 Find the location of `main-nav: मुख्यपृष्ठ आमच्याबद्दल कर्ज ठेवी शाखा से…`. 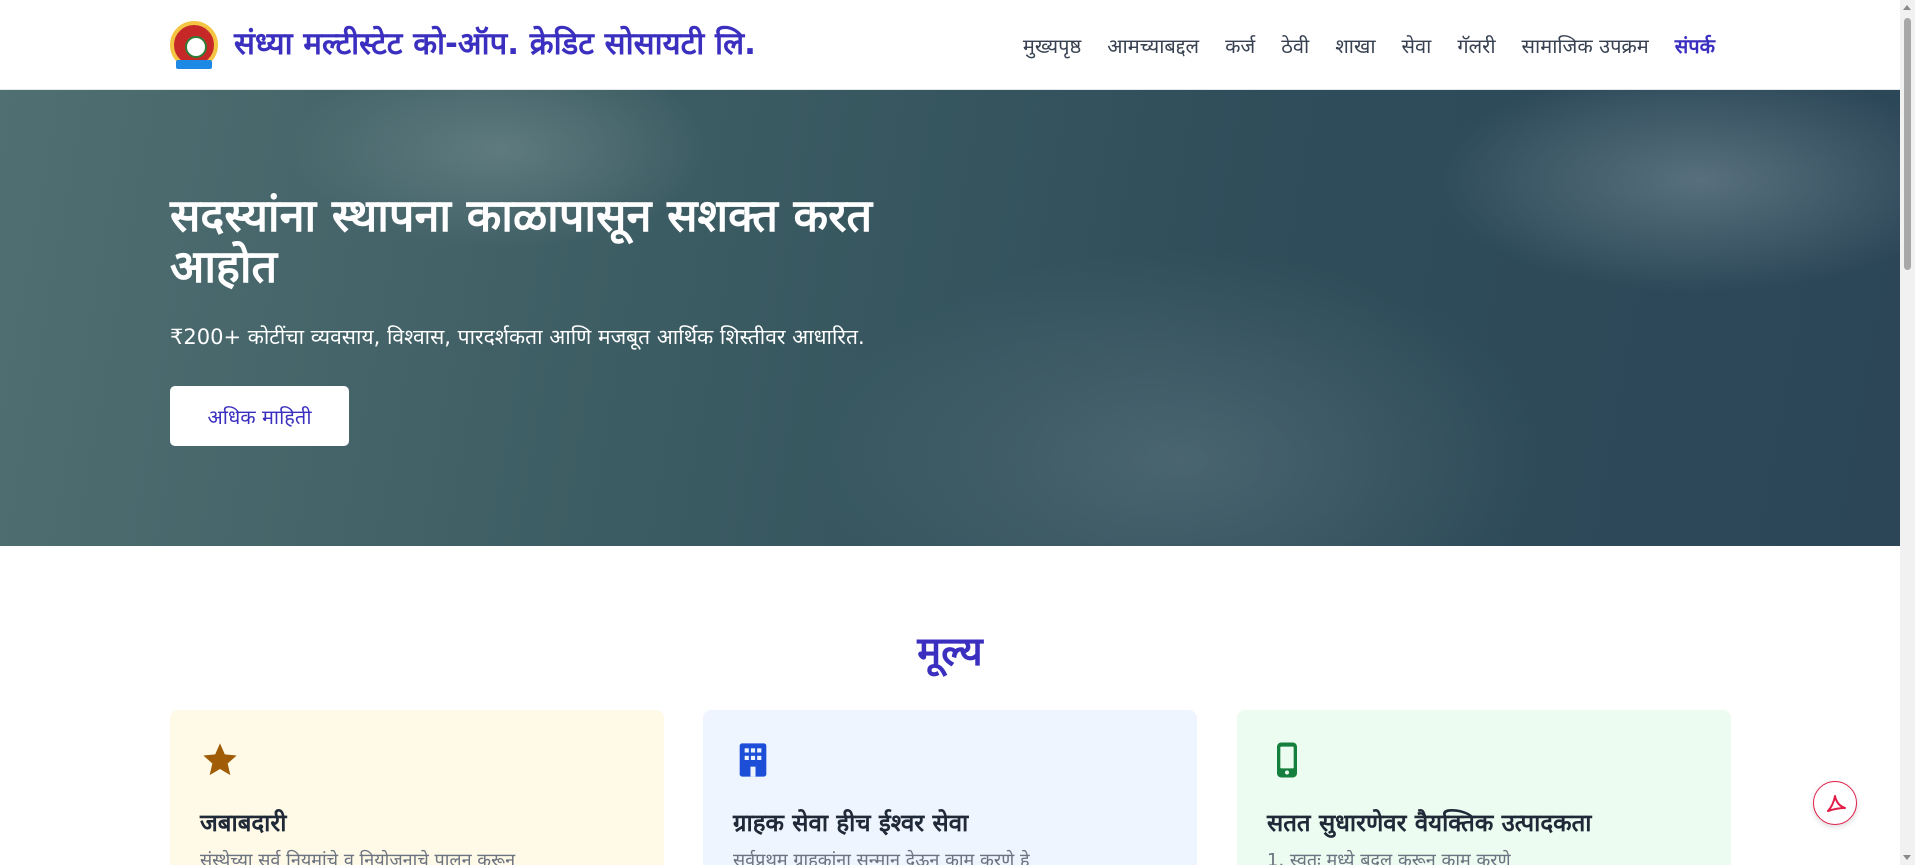

main-nav: मुख्यपृष्ठ आमच्याबद्दल कर्ज ठेवी शाखा से… is located at coordinates (1369, 45).